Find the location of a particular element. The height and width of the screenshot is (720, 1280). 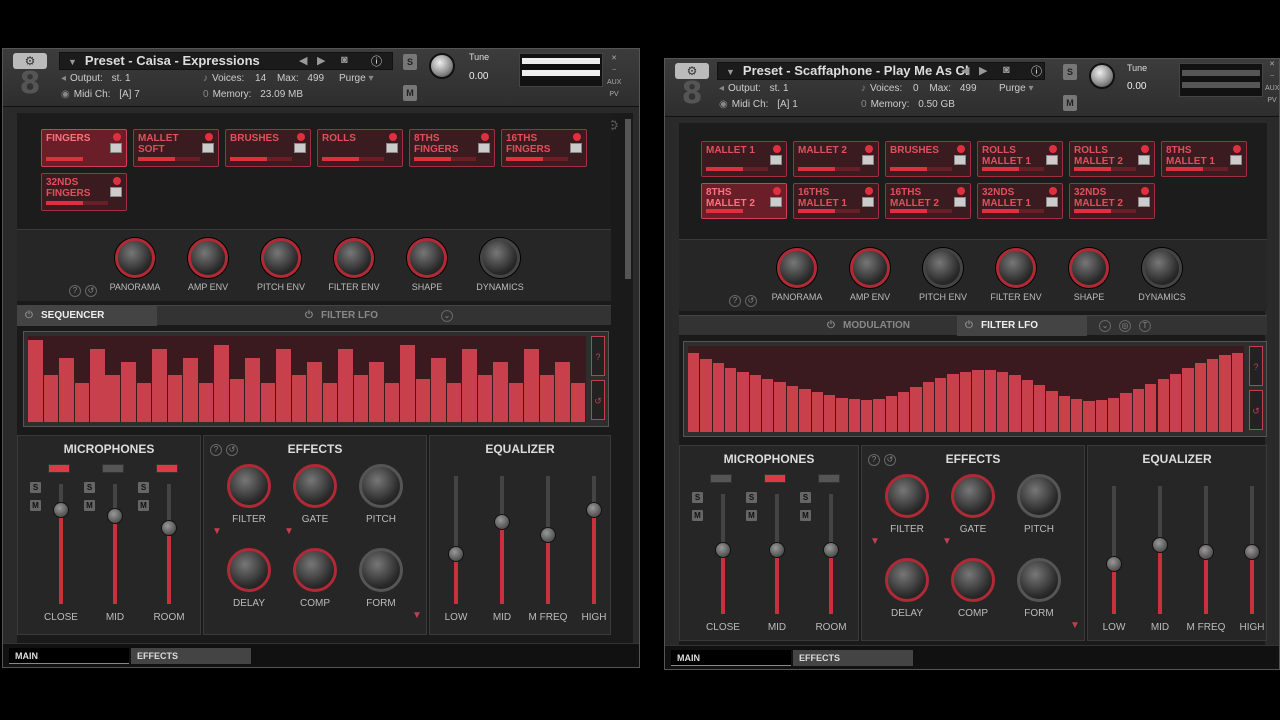

articulation-button: MALLET 2 is located at coordinates (836, 159).